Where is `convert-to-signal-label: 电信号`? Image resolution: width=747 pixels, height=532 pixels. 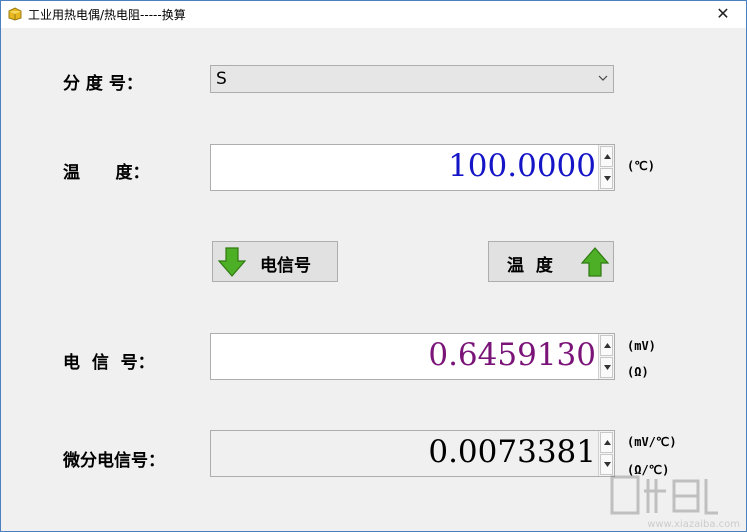 convert-to-signal-label: 电信号 is located at coordinates (285, 266).